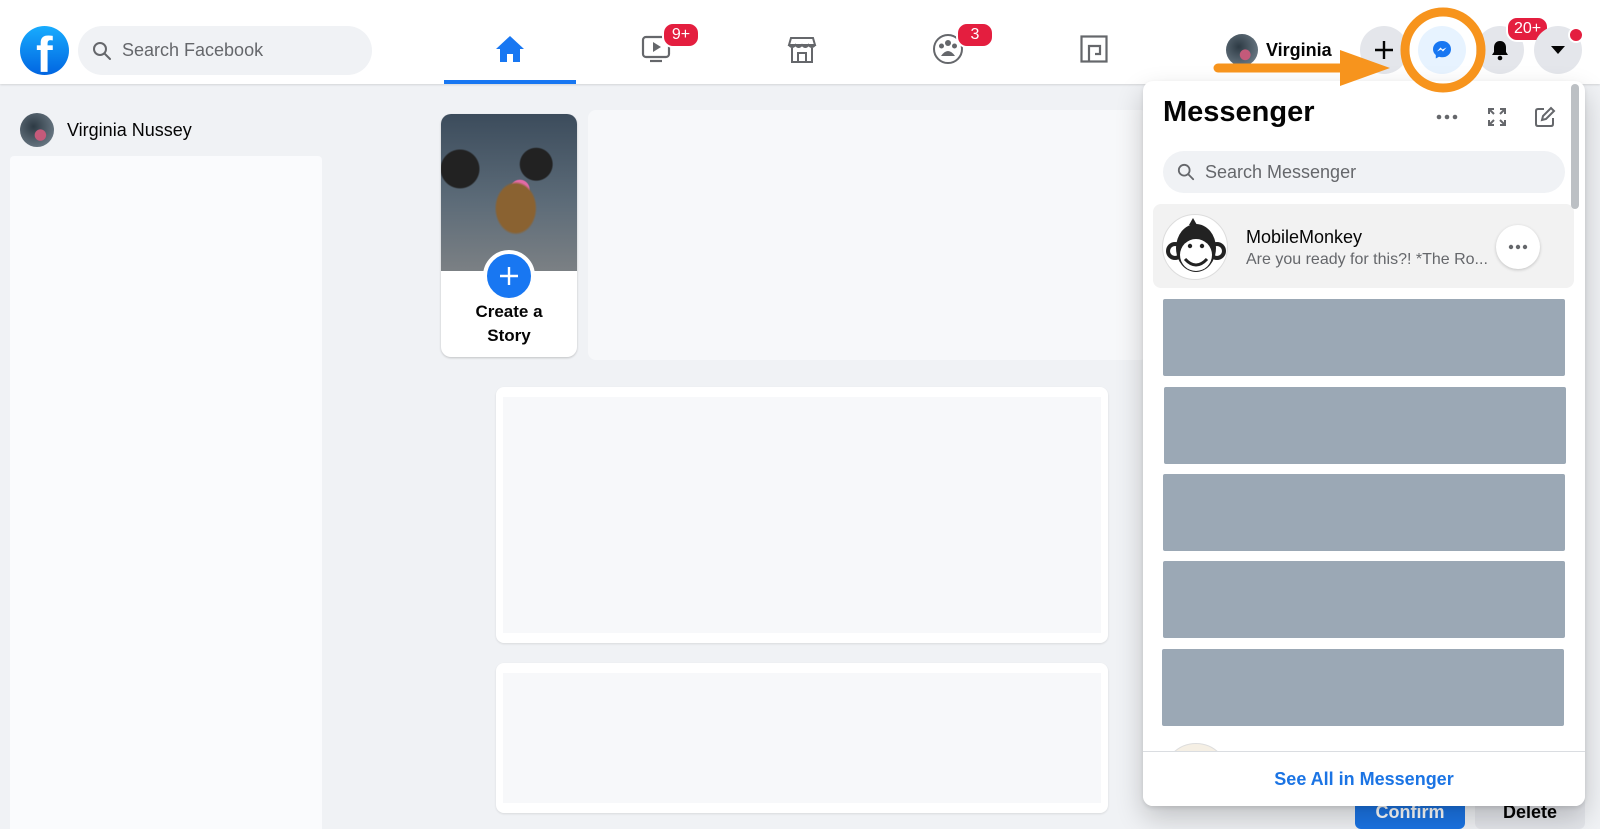 The image size is (1600, 829). I want to click on facebook-search-input, so click(232, 50).